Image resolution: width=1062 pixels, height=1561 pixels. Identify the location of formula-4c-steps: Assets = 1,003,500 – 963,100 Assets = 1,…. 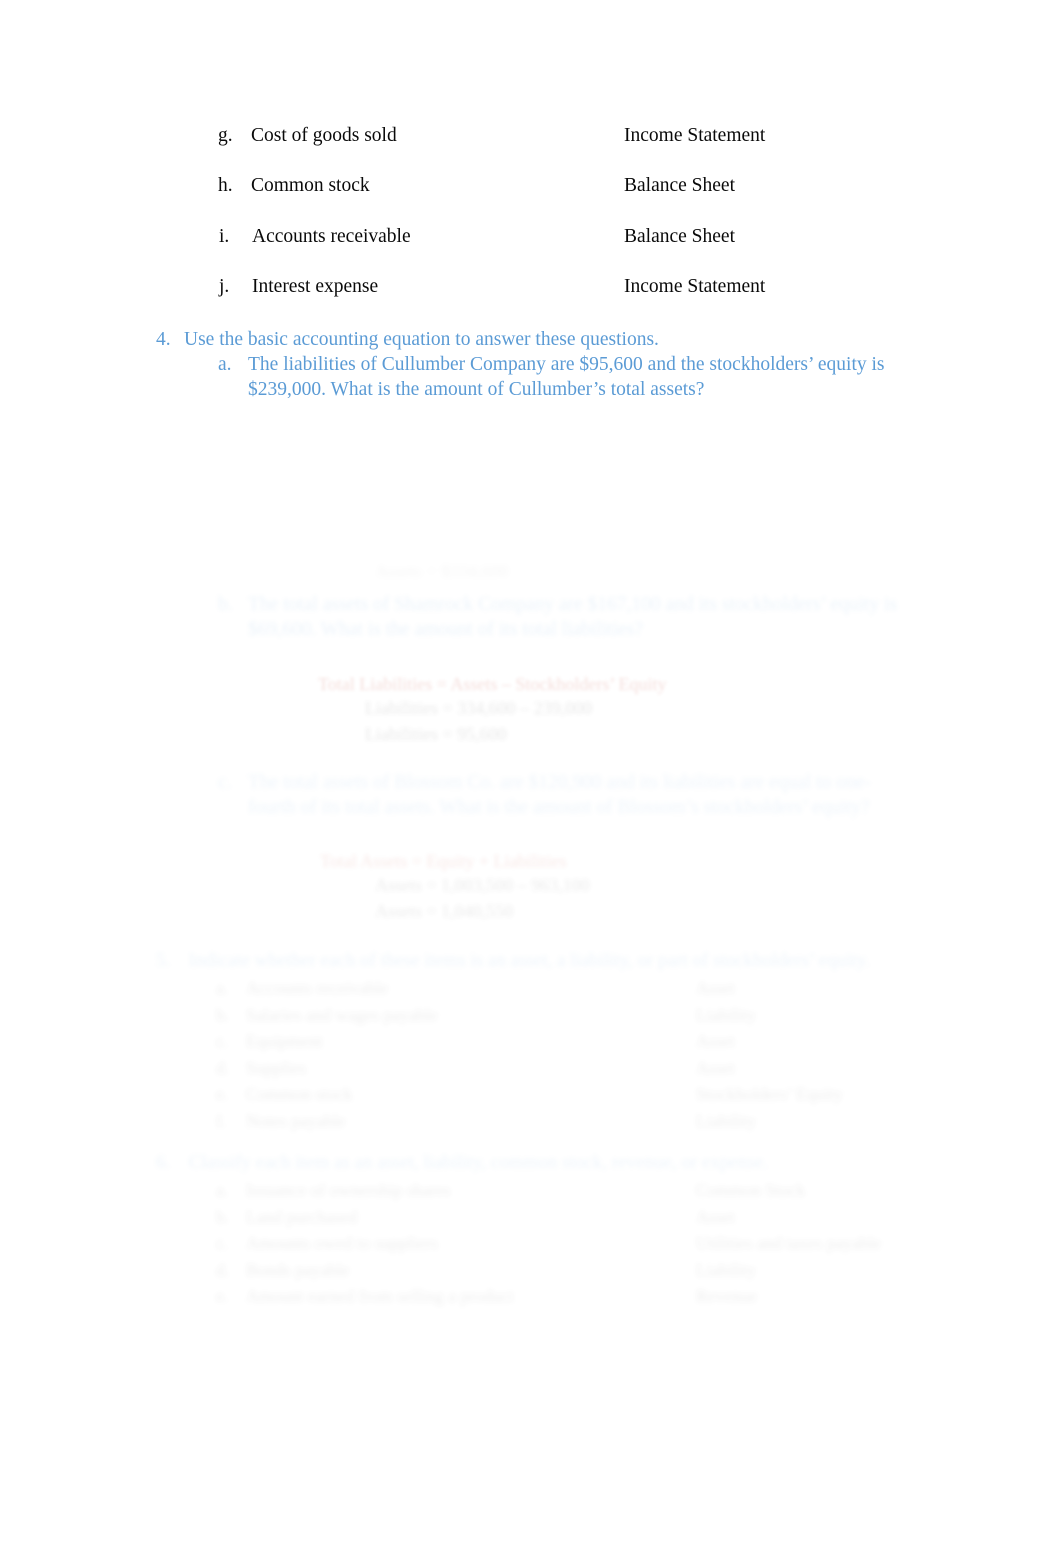
(482, 898).